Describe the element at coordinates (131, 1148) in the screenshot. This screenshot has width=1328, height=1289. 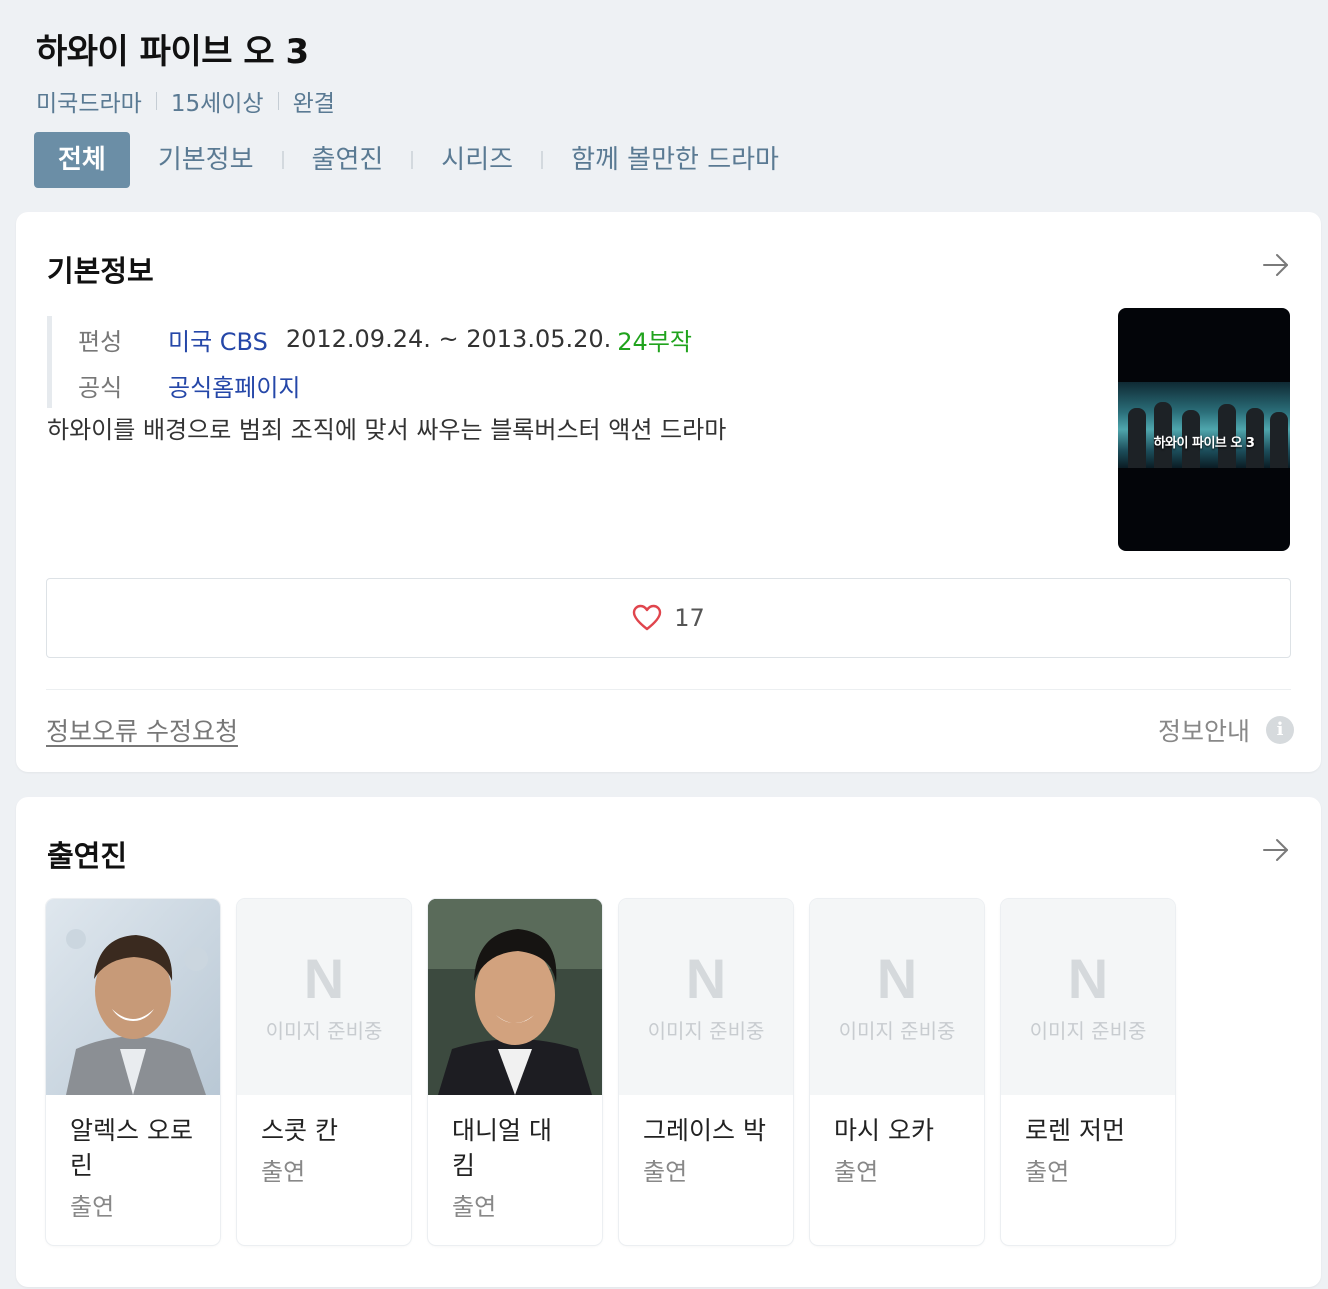
I see `cast-name: 알렉스 오로린` at that location.